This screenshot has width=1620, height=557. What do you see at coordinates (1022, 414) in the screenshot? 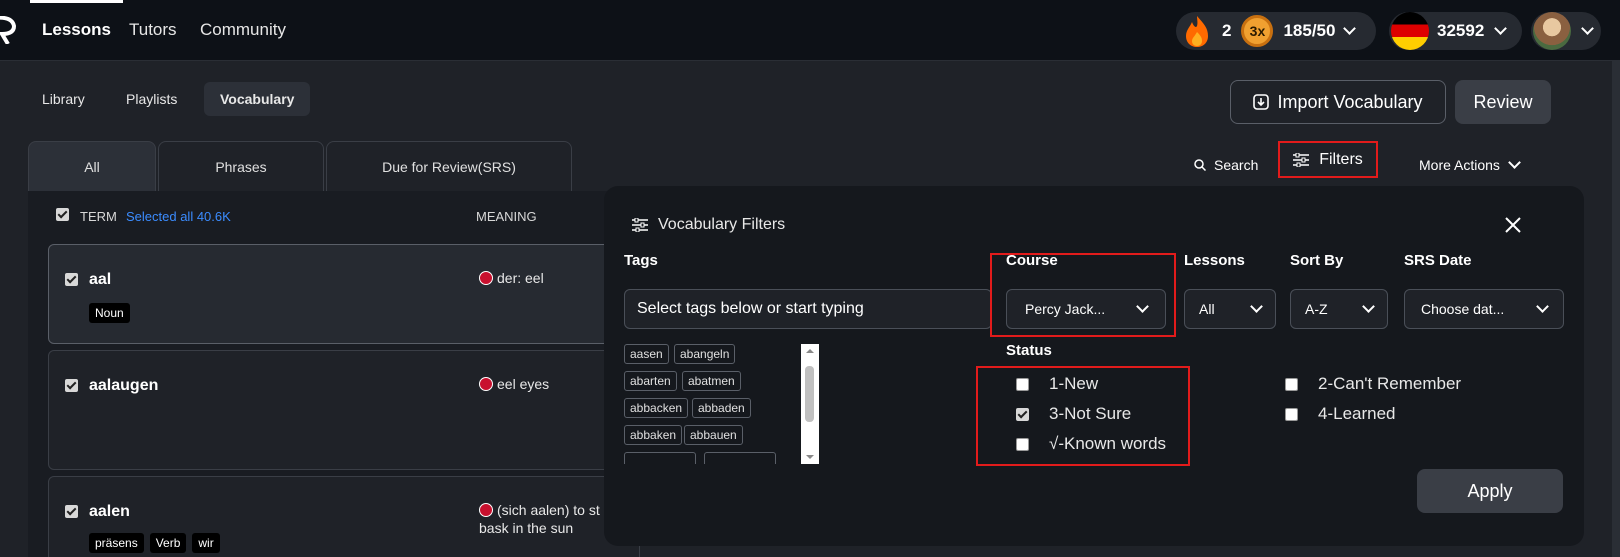
I see `status-not-sure-checkbox` at bounding box center [1022, 414].